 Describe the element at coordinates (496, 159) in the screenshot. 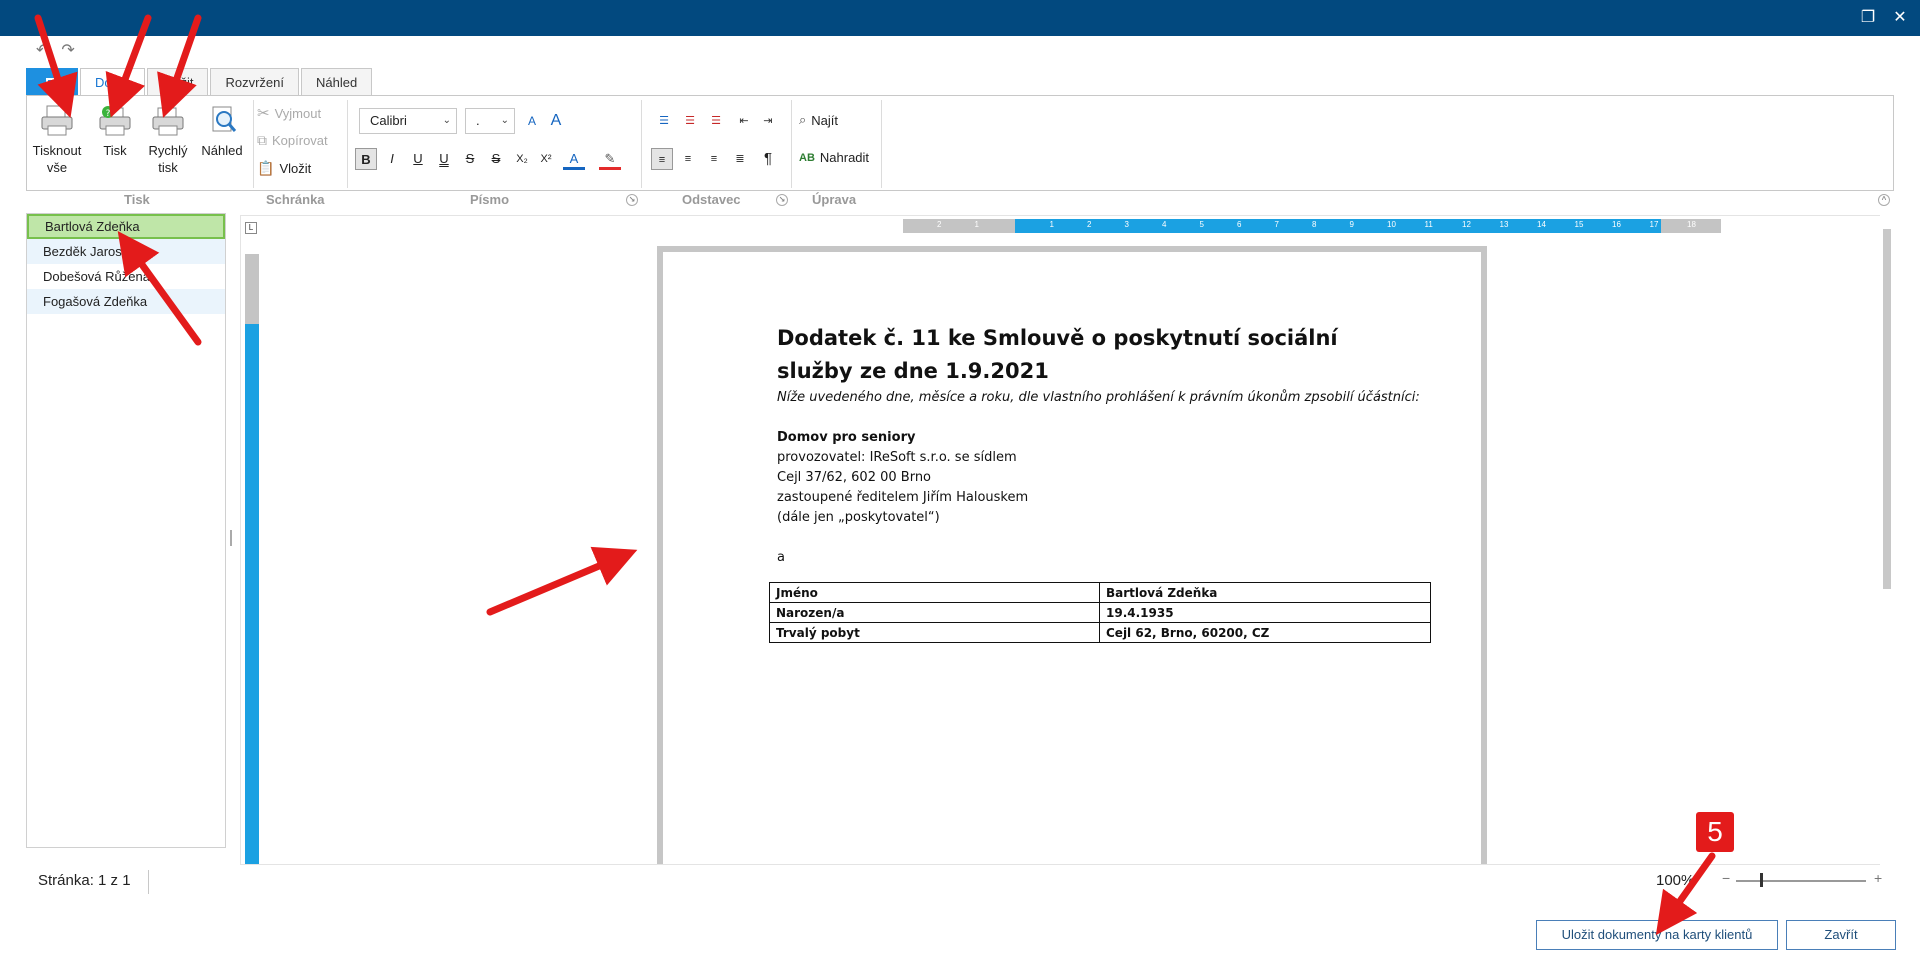

I see `double-strikethrough-button: S` at that location.